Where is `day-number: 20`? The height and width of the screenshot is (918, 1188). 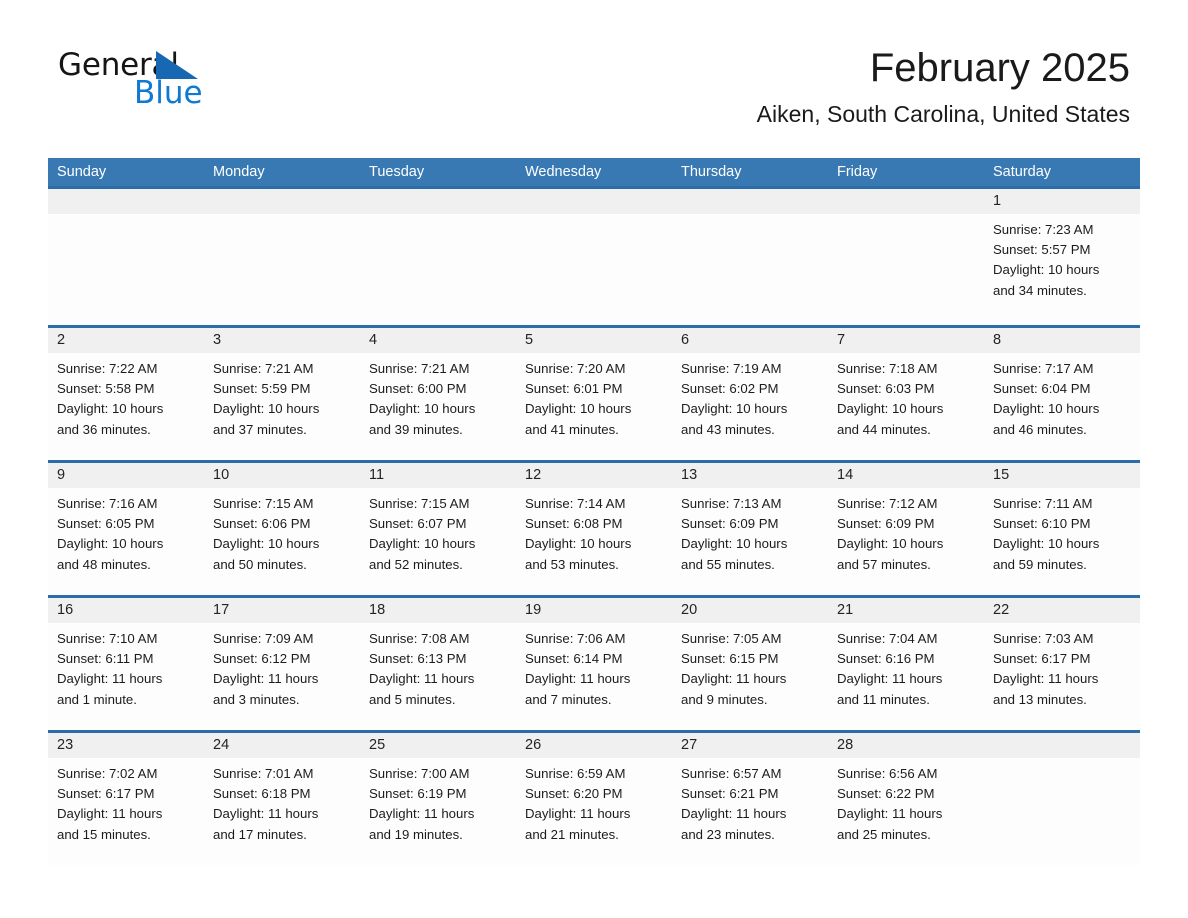
day-number: 20 is located at coordinates (750, 610).